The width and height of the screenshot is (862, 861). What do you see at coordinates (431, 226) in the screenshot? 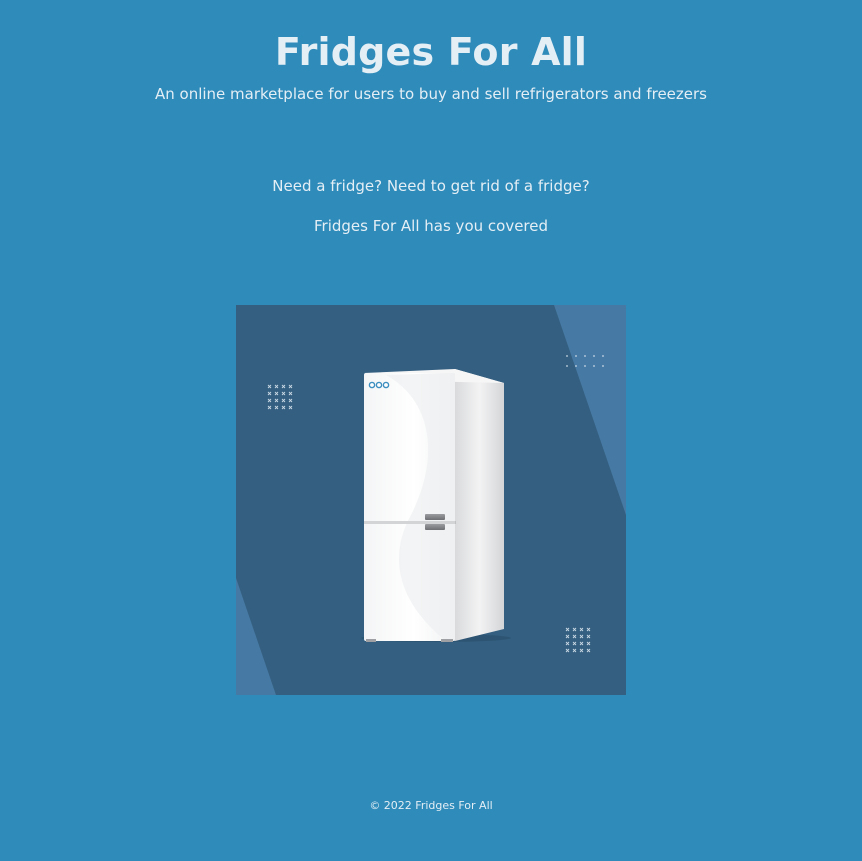
I see `intro-statement: Fridges For All has you covered` at bounding box center [431, 226].